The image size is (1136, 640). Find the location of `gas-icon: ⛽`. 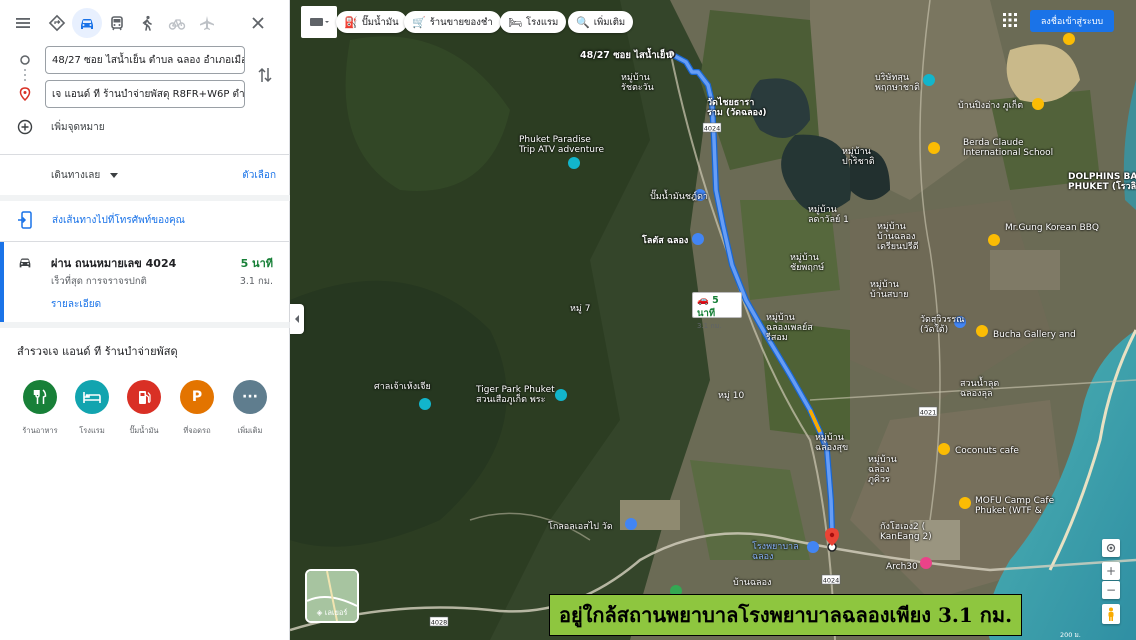

gas-icon: ⛽ is located at coordinates (351, 22).